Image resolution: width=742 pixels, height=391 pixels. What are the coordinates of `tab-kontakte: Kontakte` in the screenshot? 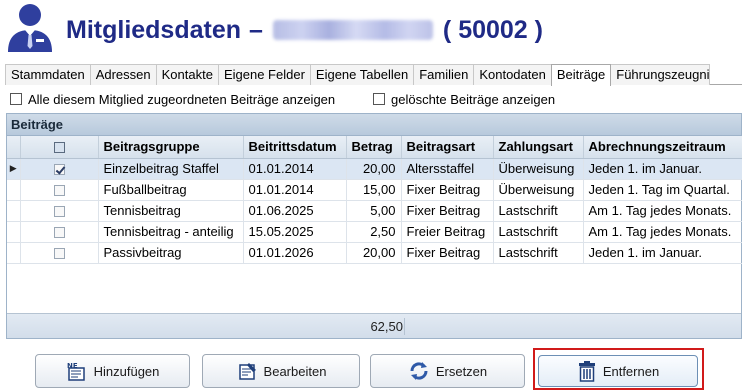 It's located at (187, 74).